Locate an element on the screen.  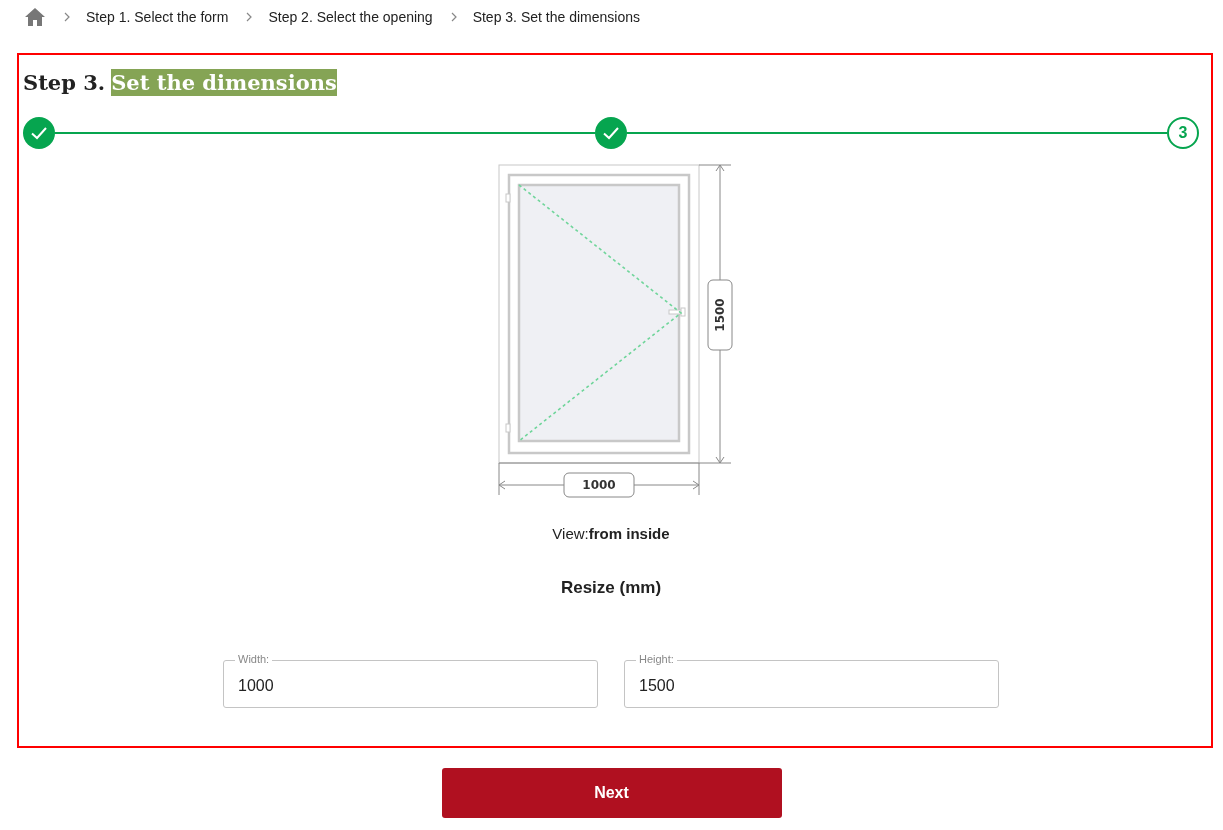
breadcrumb-link: Step 1. Select the form is located at coordinates (157, 17).